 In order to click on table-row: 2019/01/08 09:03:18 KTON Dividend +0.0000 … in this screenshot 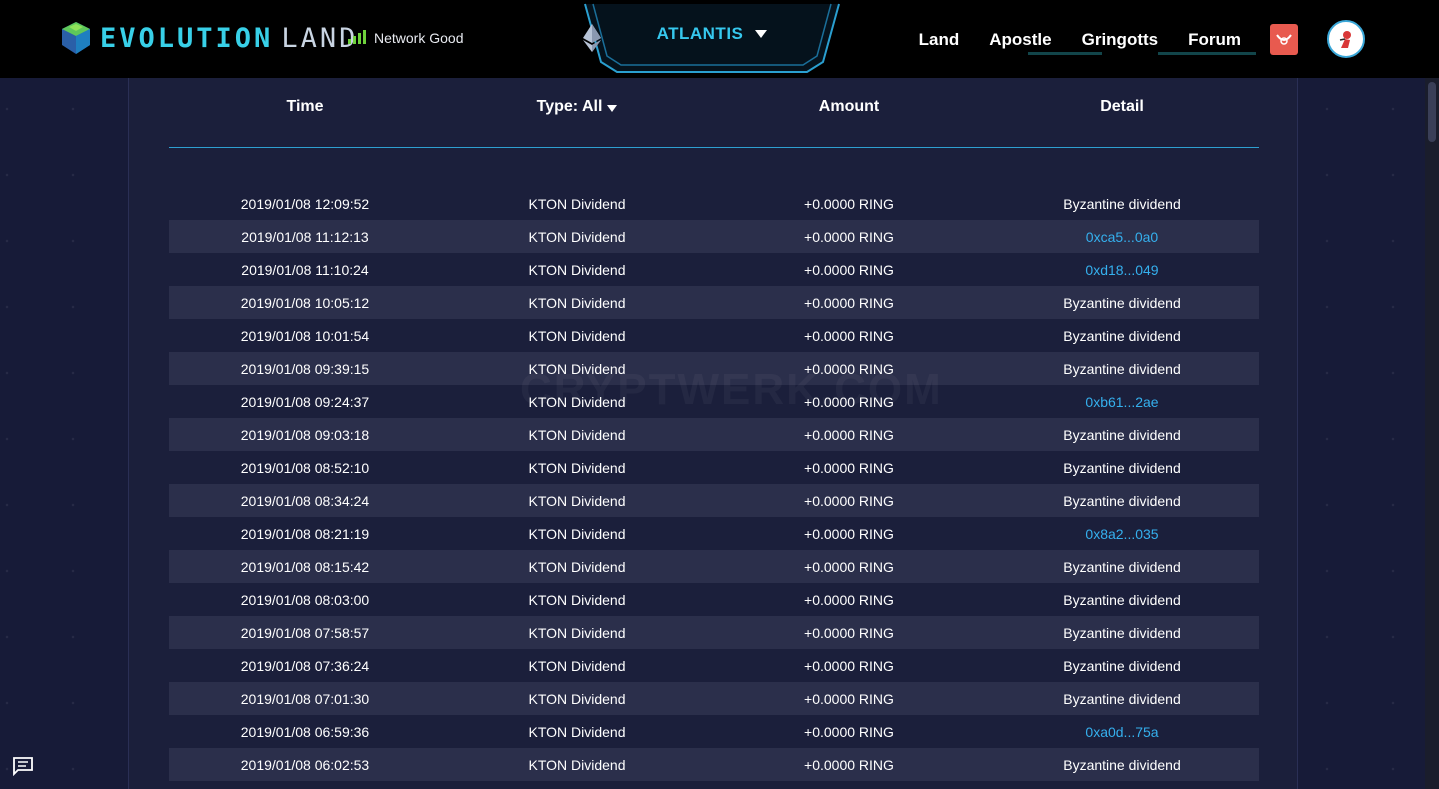, I will do `click(714, 434)`.